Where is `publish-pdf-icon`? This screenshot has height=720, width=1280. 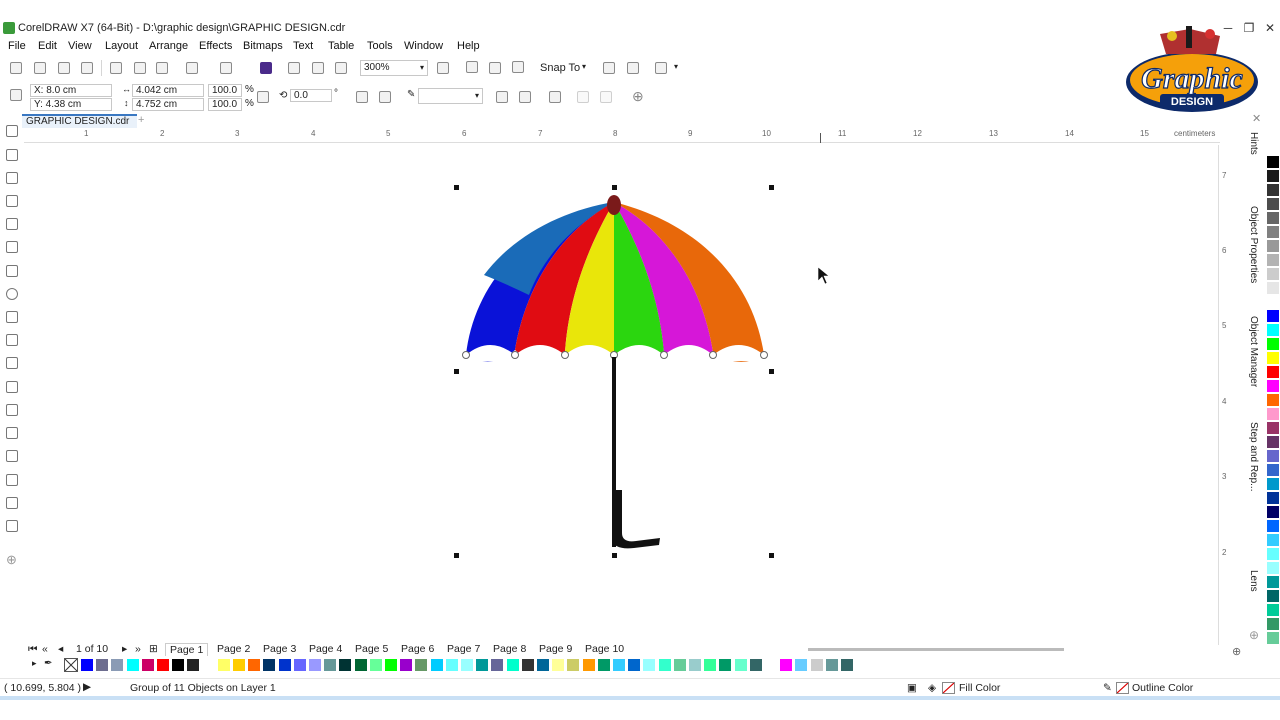 publish-pdf-icon is located at coordinates (341, 68).